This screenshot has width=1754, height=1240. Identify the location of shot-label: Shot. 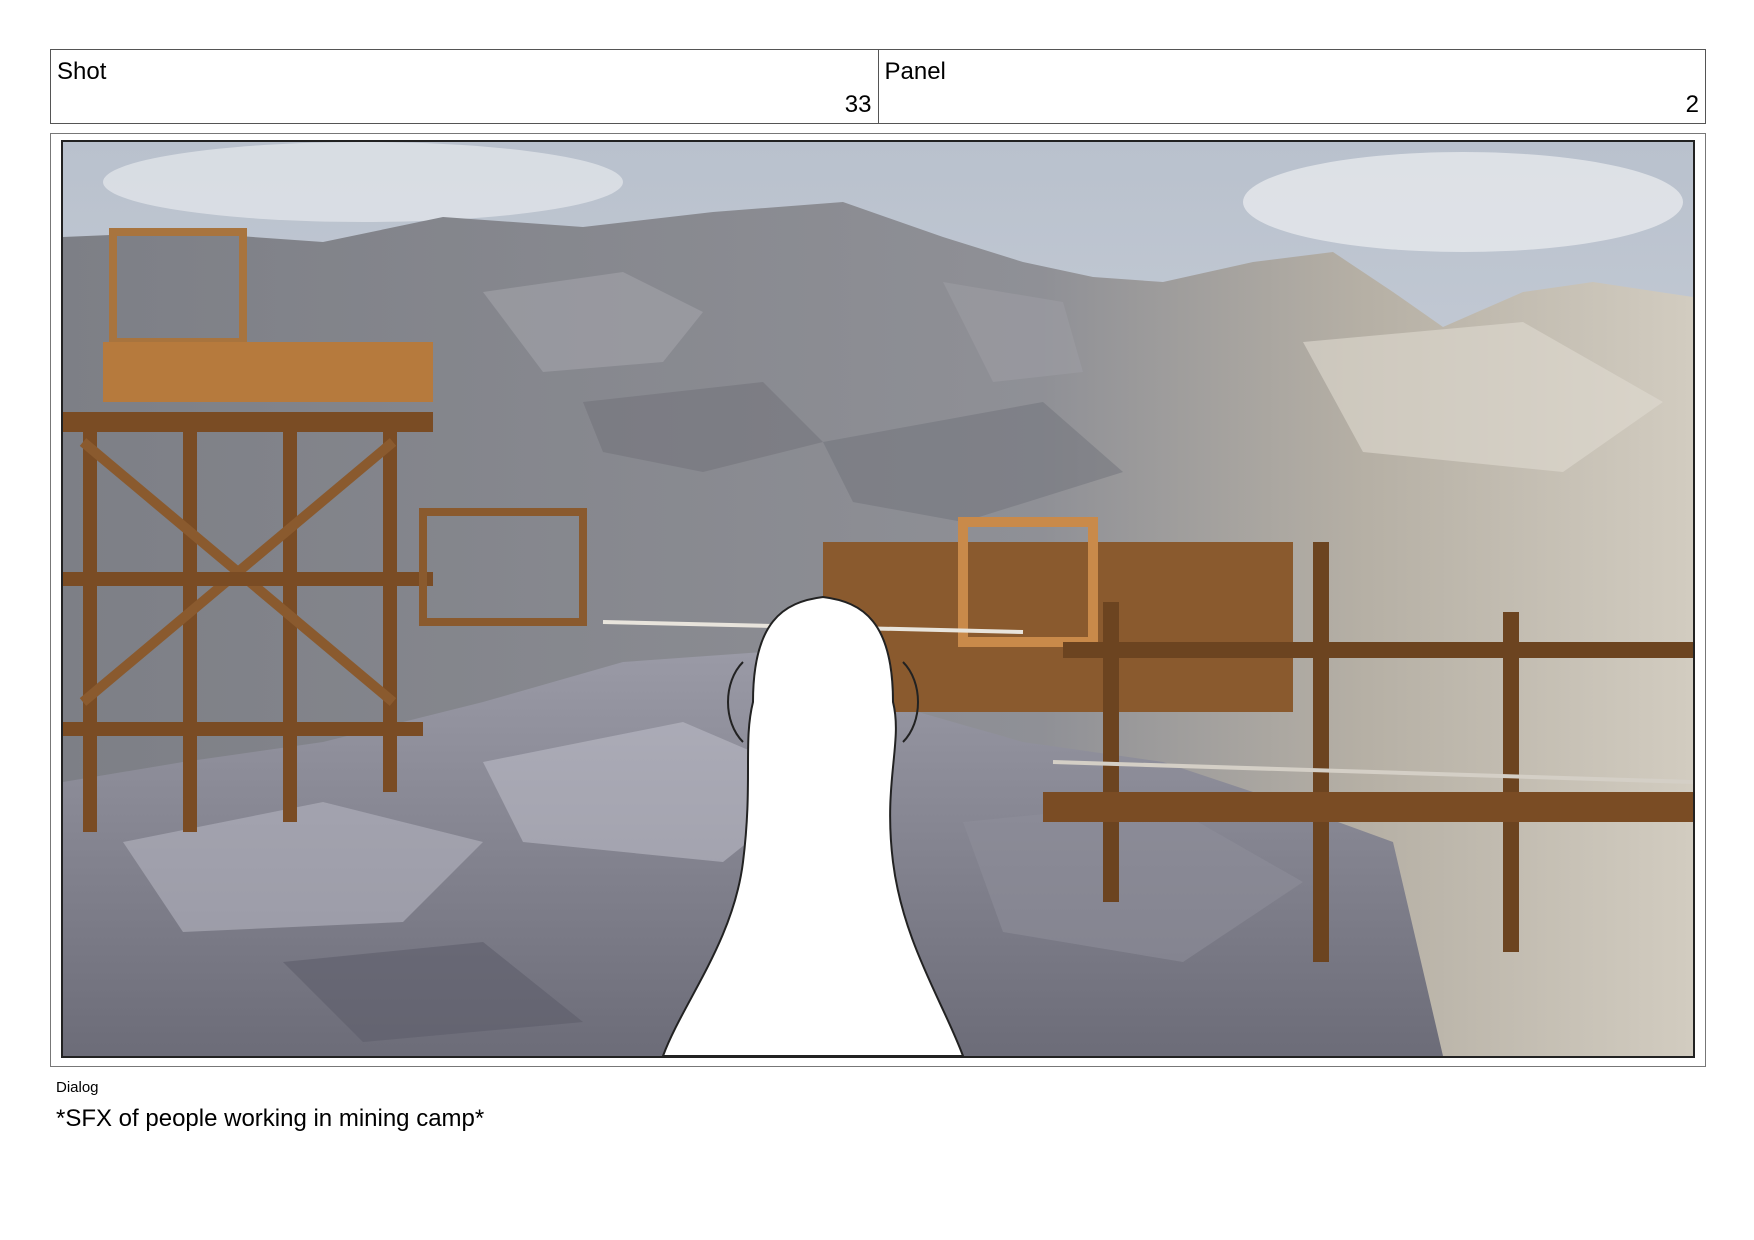
(82, 71).